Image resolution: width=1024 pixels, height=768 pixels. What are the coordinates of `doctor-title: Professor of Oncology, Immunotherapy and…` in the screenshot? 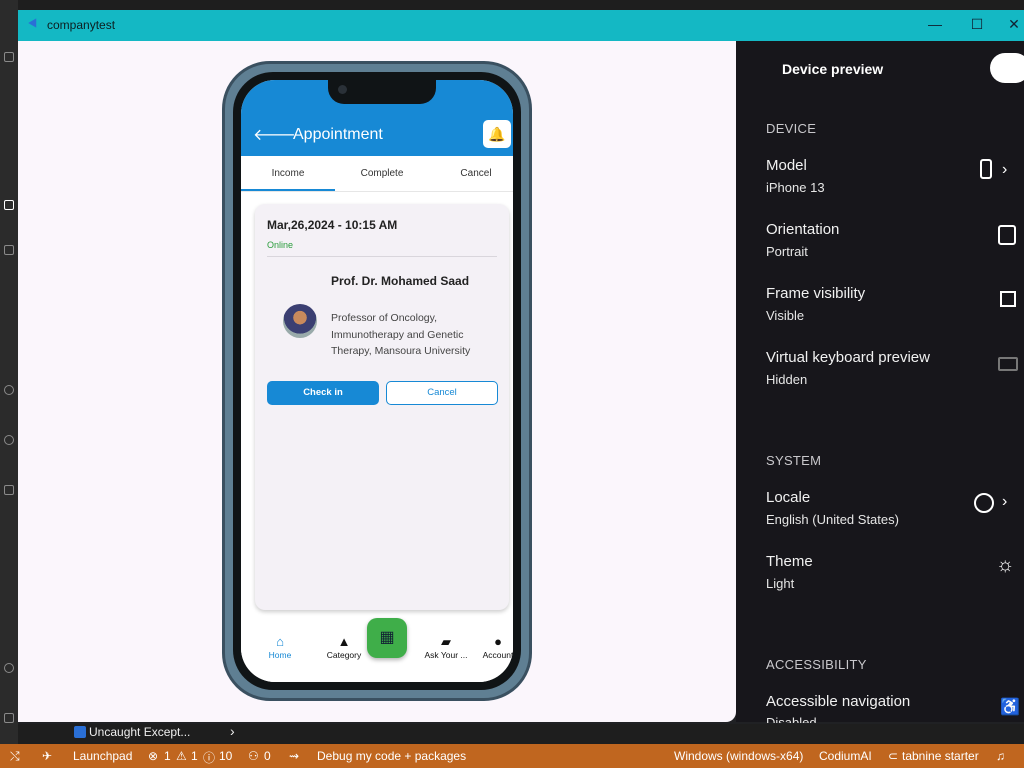 It's located at (401, 334).